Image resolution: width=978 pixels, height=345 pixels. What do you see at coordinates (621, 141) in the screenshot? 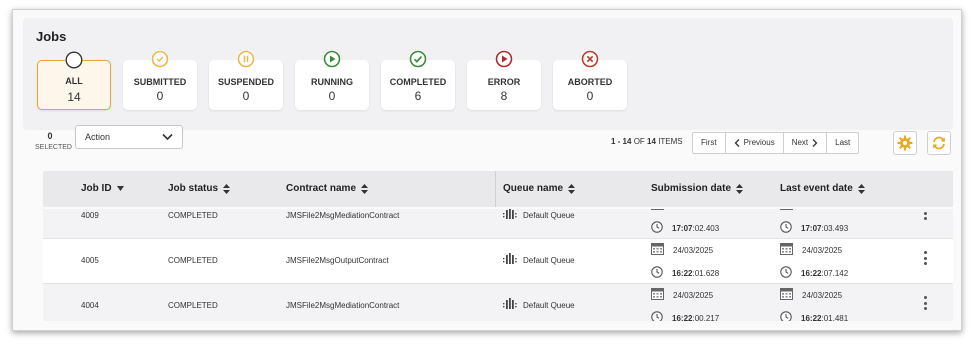
I see `items-range: 1 - 14` at bounding box center [621, 141].